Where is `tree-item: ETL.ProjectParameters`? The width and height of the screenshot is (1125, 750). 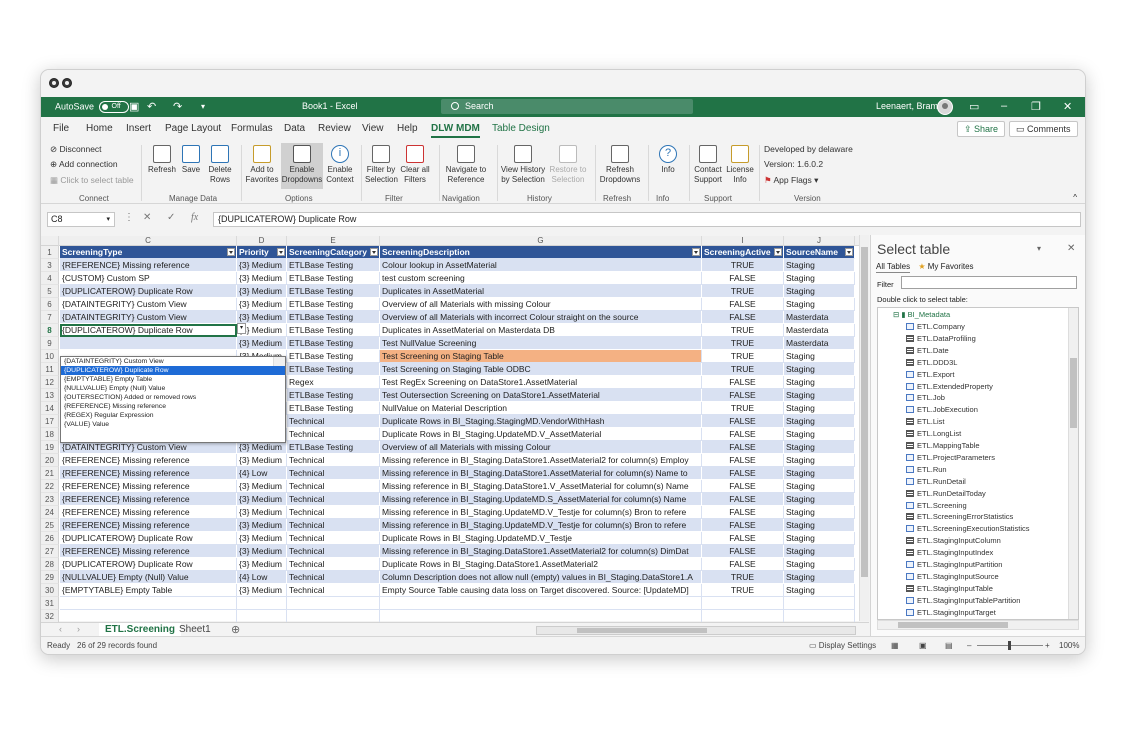 tree-item: ETL.ProjectParameters is located at coordinates (950, 457).